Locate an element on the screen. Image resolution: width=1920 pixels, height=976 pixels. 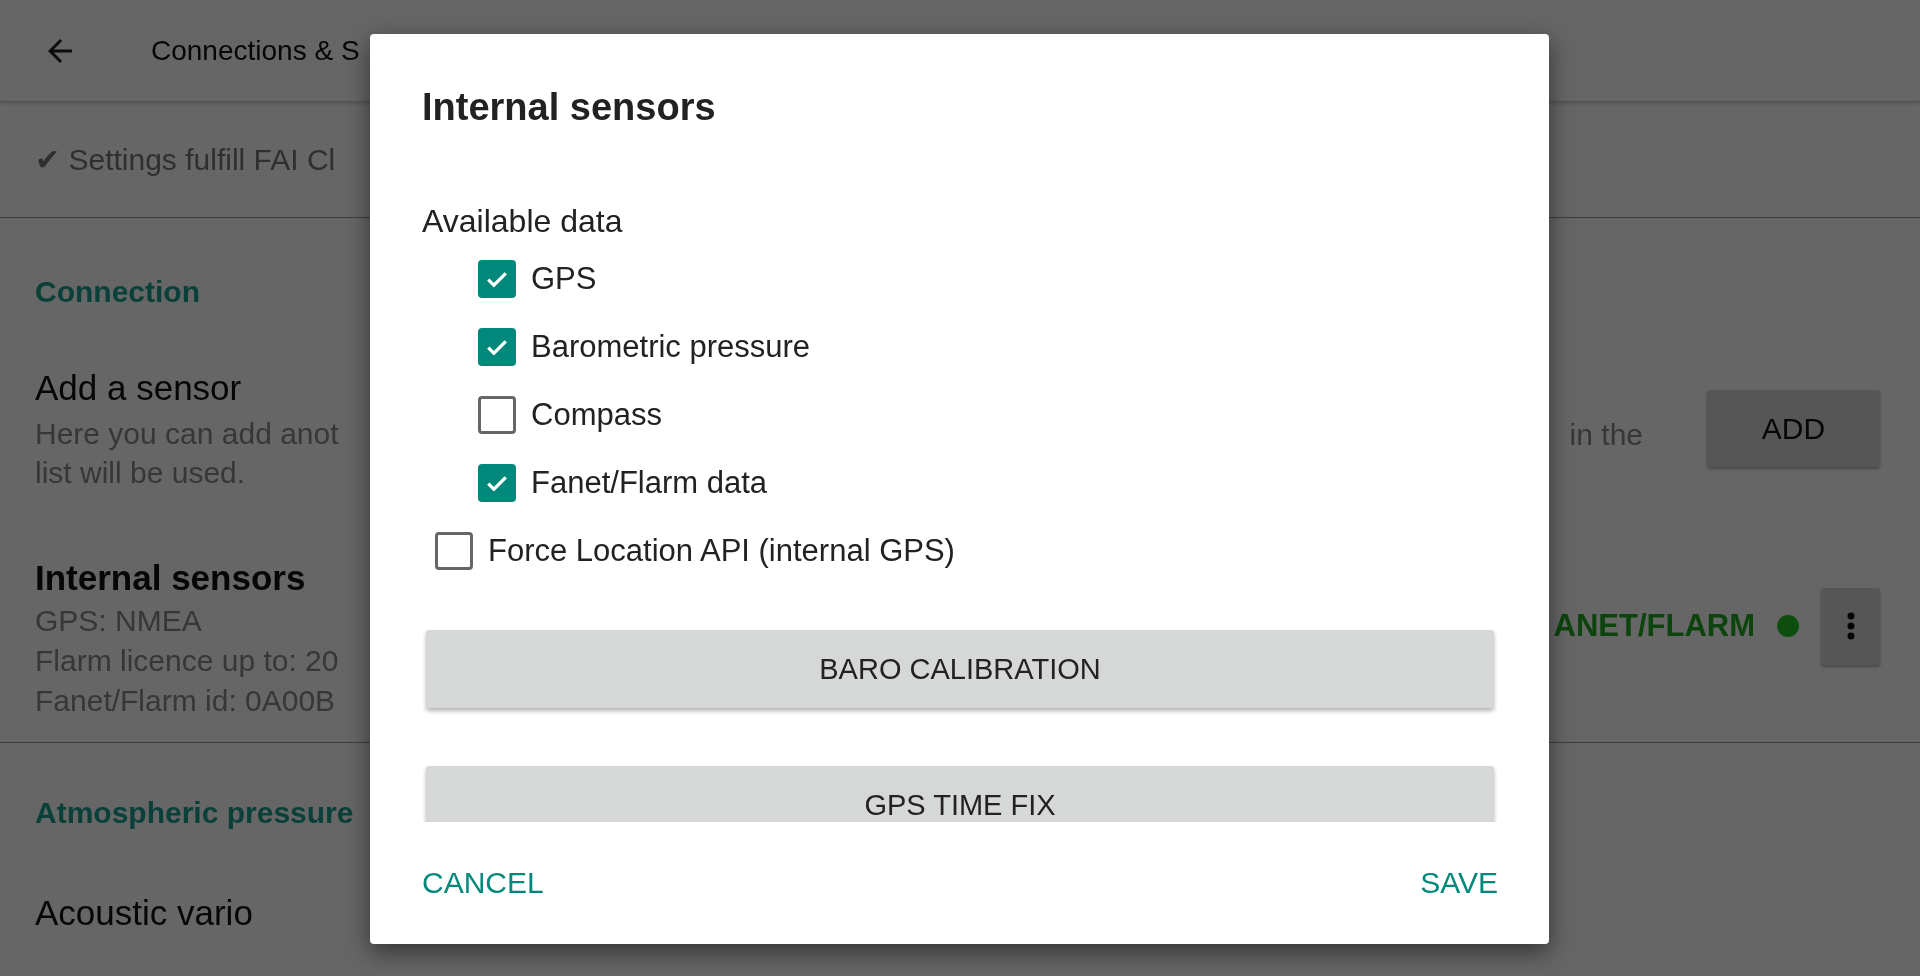
checkbox-label: Compass is located at coordinates (596, 415).